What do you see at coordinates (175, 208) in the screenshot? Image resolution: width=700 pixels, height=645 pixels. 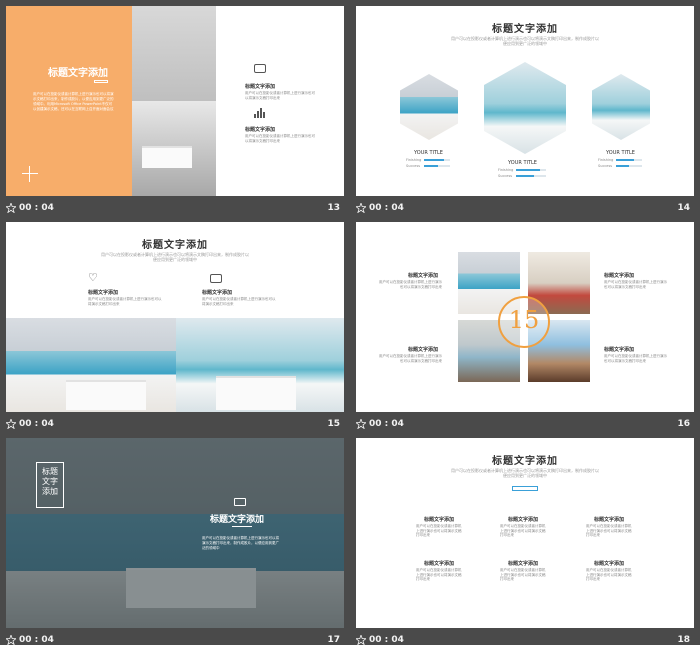 I see `slide-footer: 00 : 04 13` at bounding box center [175, 208].